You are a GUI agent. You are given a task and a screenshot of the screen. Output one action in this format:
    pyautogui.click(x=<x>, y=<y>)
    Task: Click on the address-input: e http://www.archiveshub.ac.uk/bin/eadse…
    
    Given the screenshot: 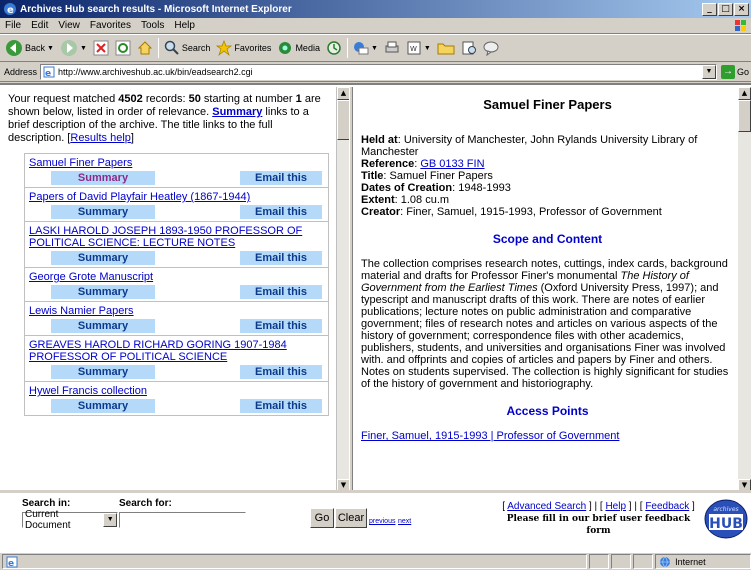 What is the action you would take?
    pyautogui.click(x=378, y=71)
    